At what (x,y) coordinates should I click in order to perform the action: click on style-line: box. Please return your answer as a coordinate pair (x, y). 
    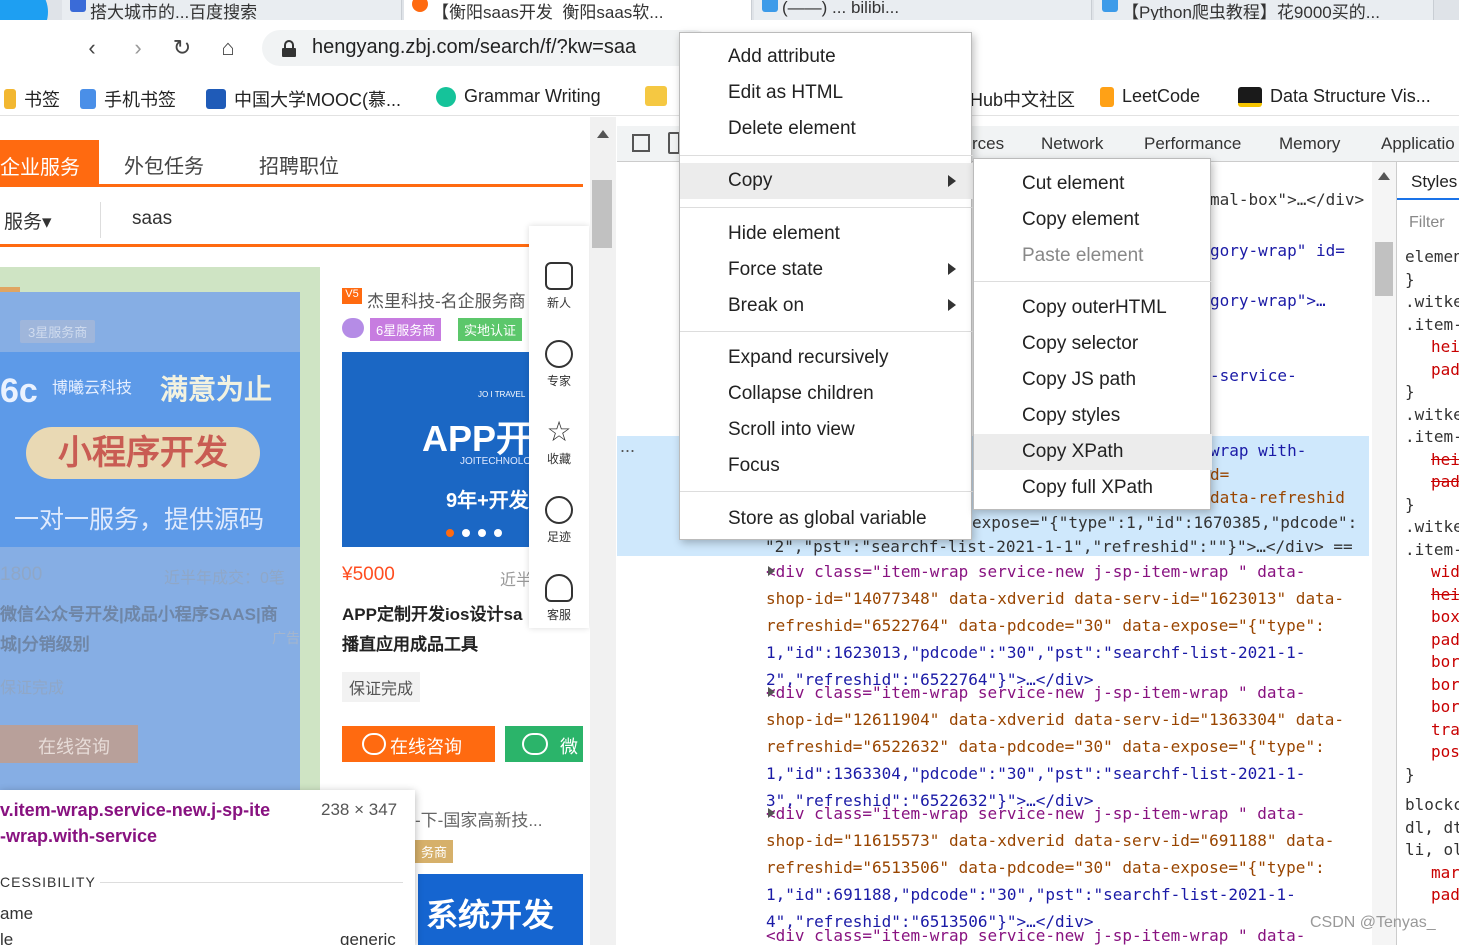
    Looking at the image, I should click on (1432, 617).